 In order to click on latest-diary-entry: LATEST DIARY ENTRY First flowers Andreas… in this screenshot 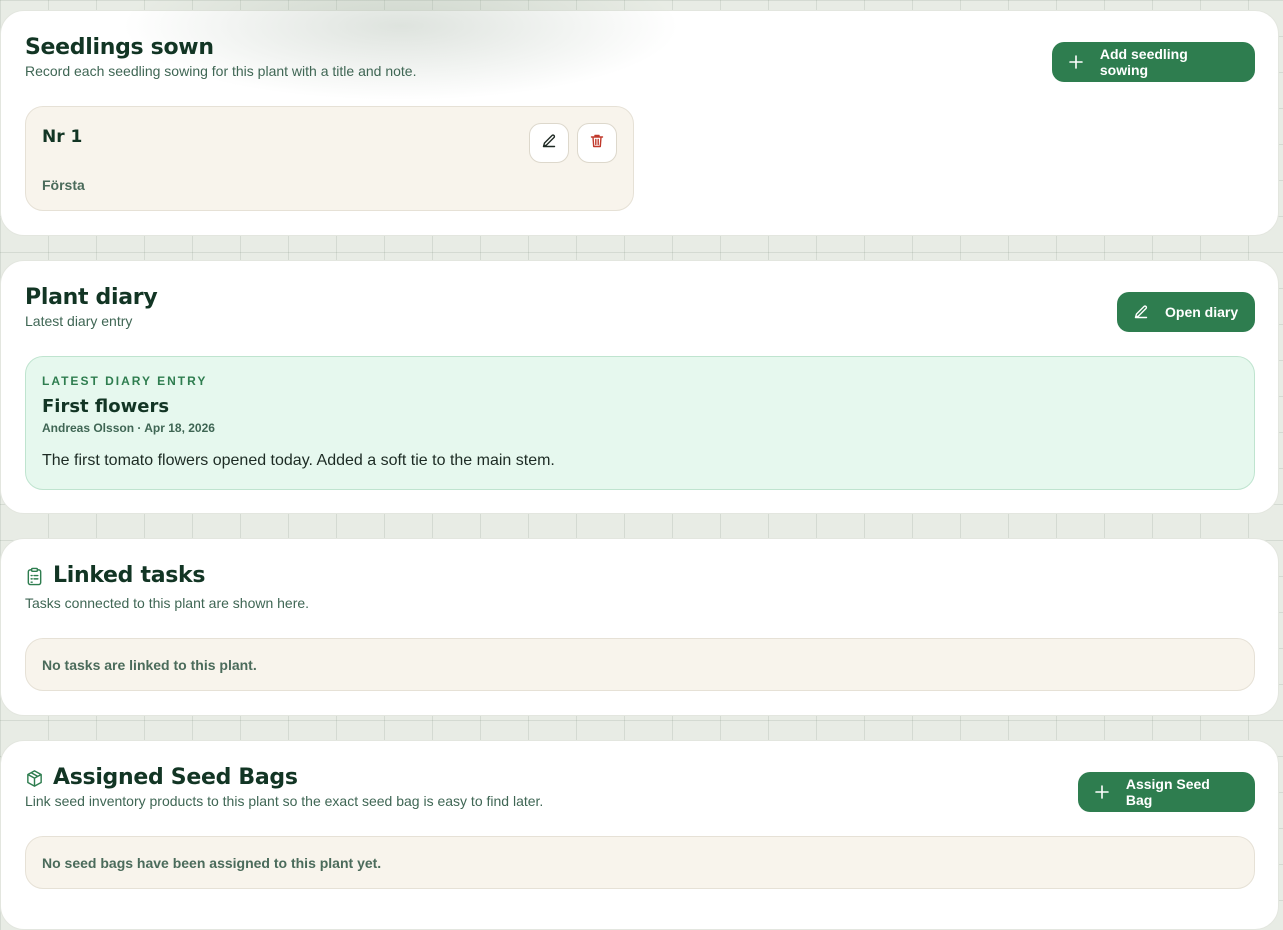, I will do `click(640, 423)`.